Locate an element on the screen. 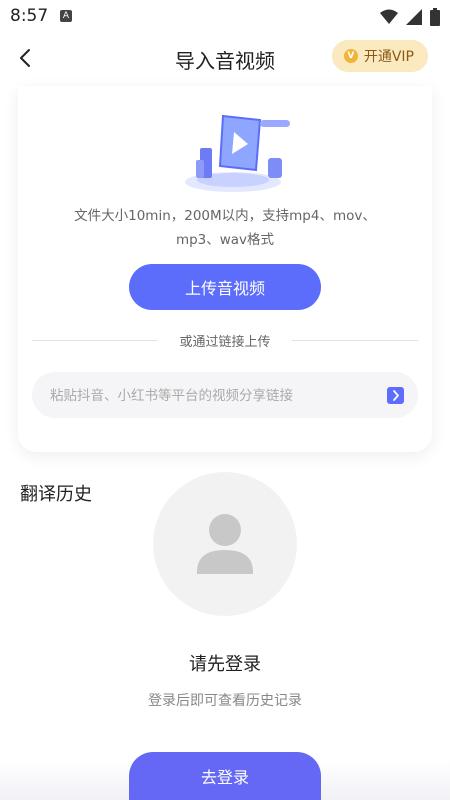  vip-button: V 开通VIP is located at coordinates (379, 56).